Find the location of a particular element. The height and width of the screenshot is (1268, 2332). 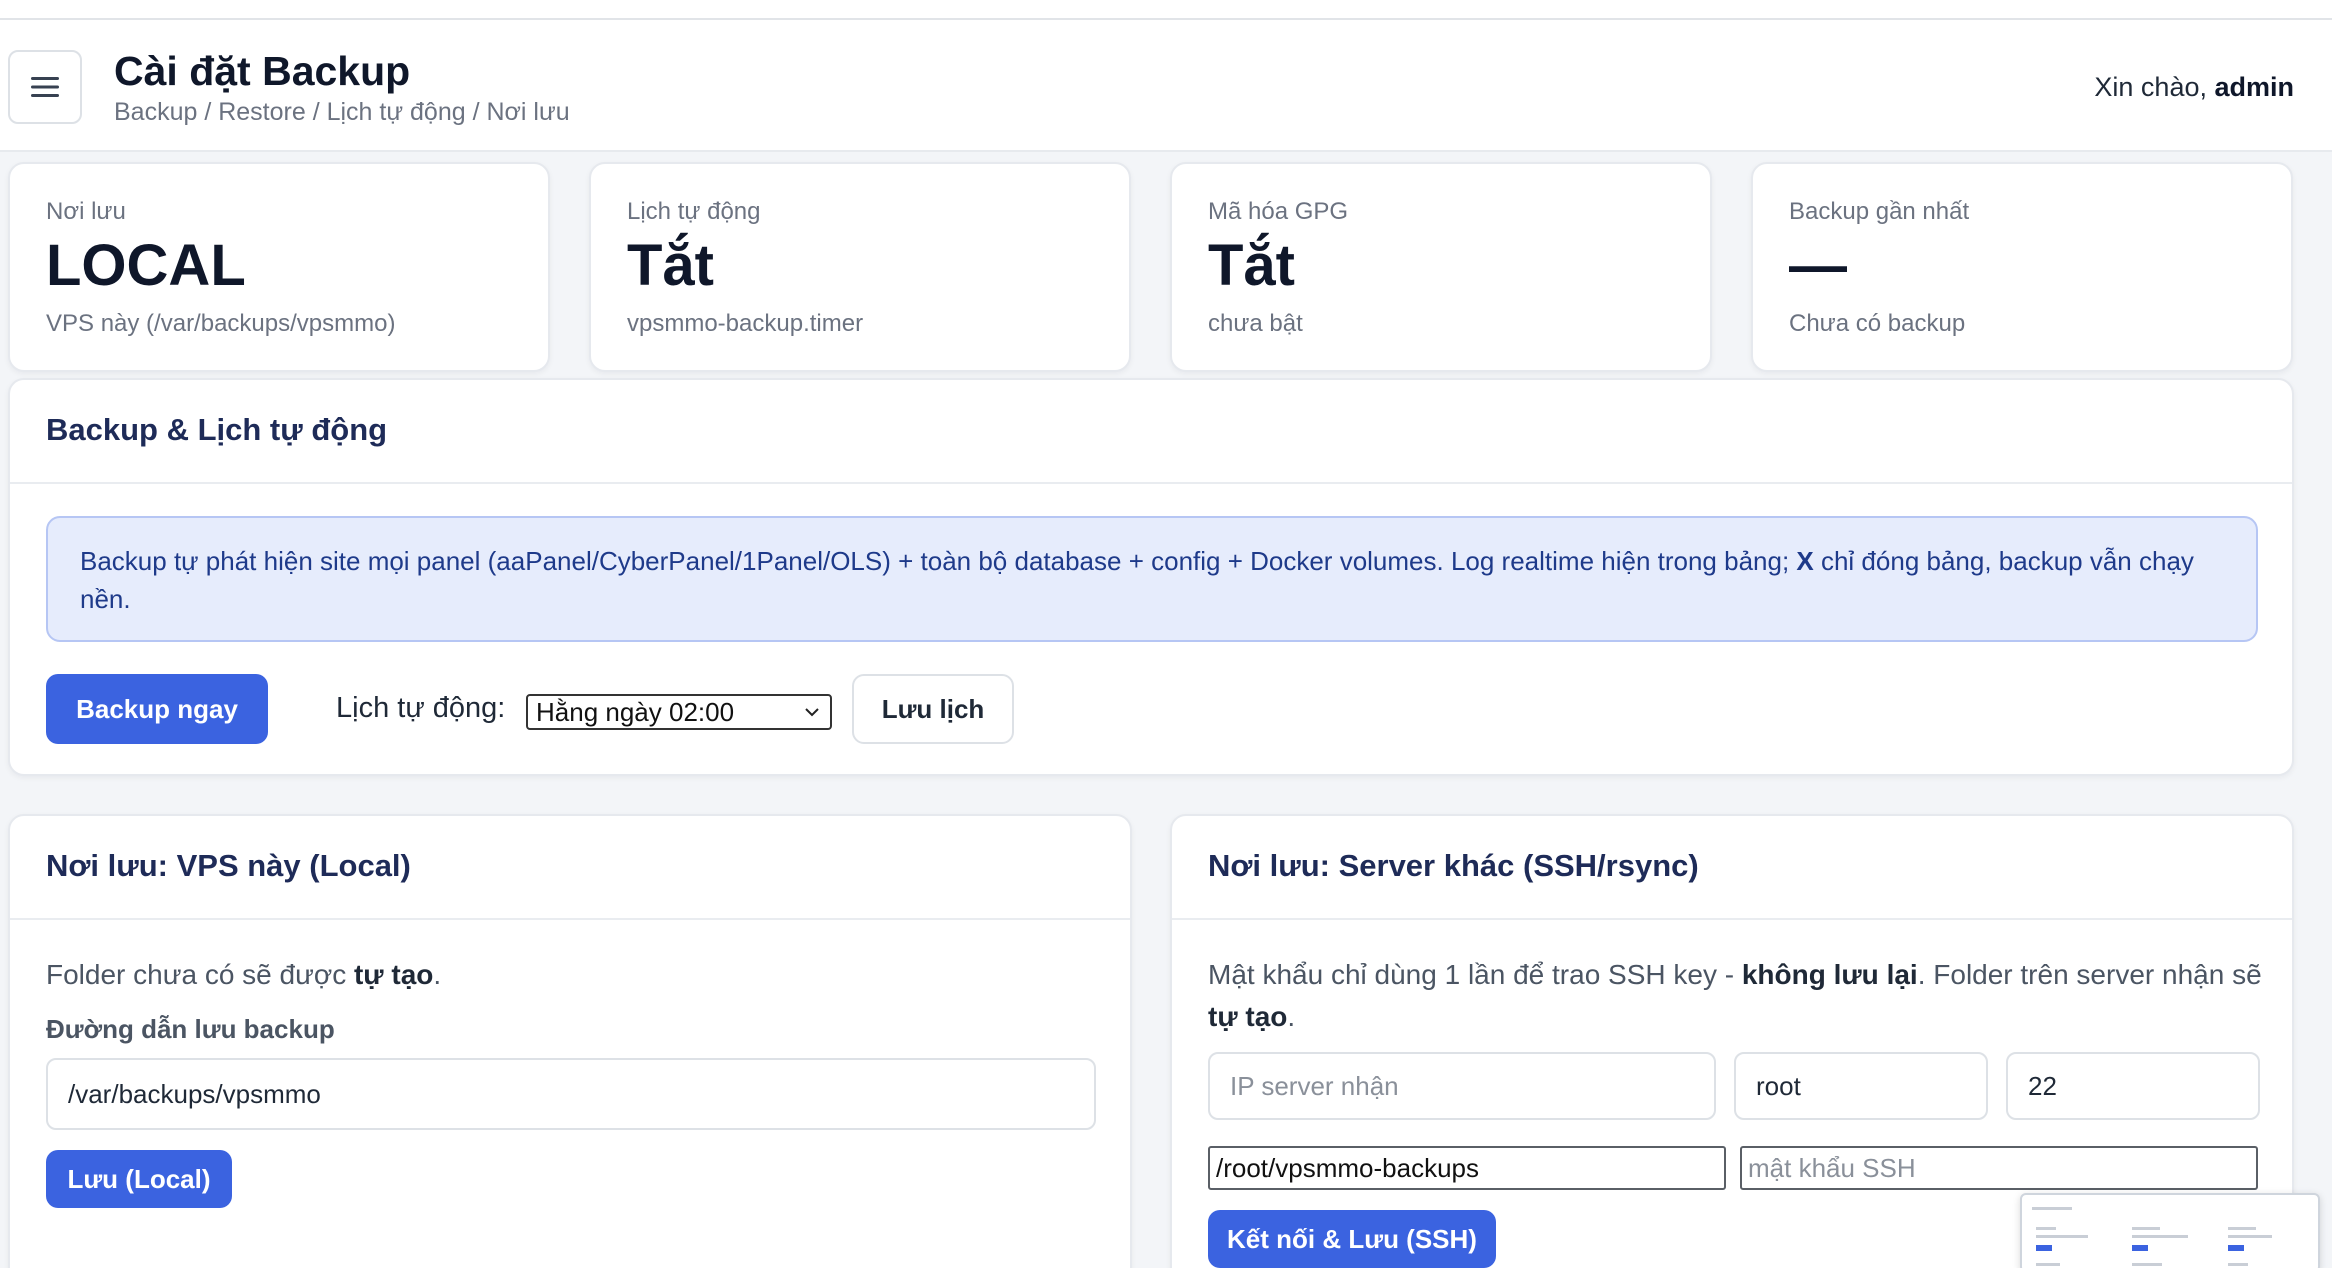

chevron-down-icon is located at coordinates (812, 712).